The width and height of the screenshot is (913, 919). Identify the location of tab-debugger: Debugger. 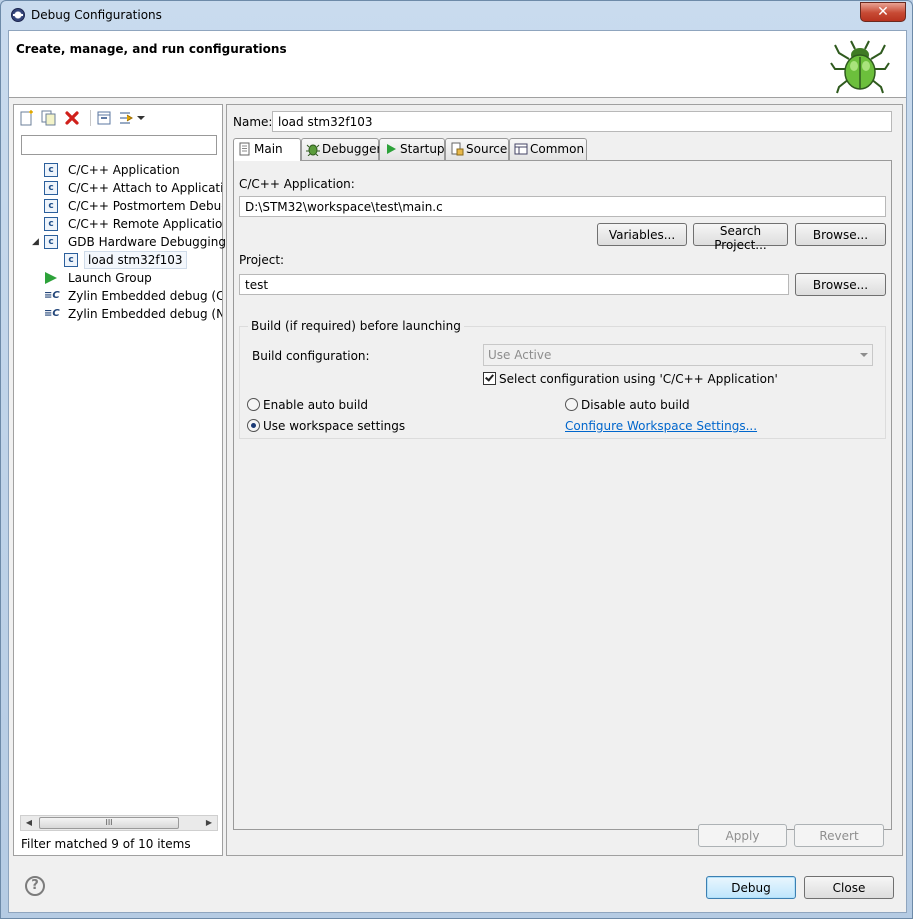
(341, 149).